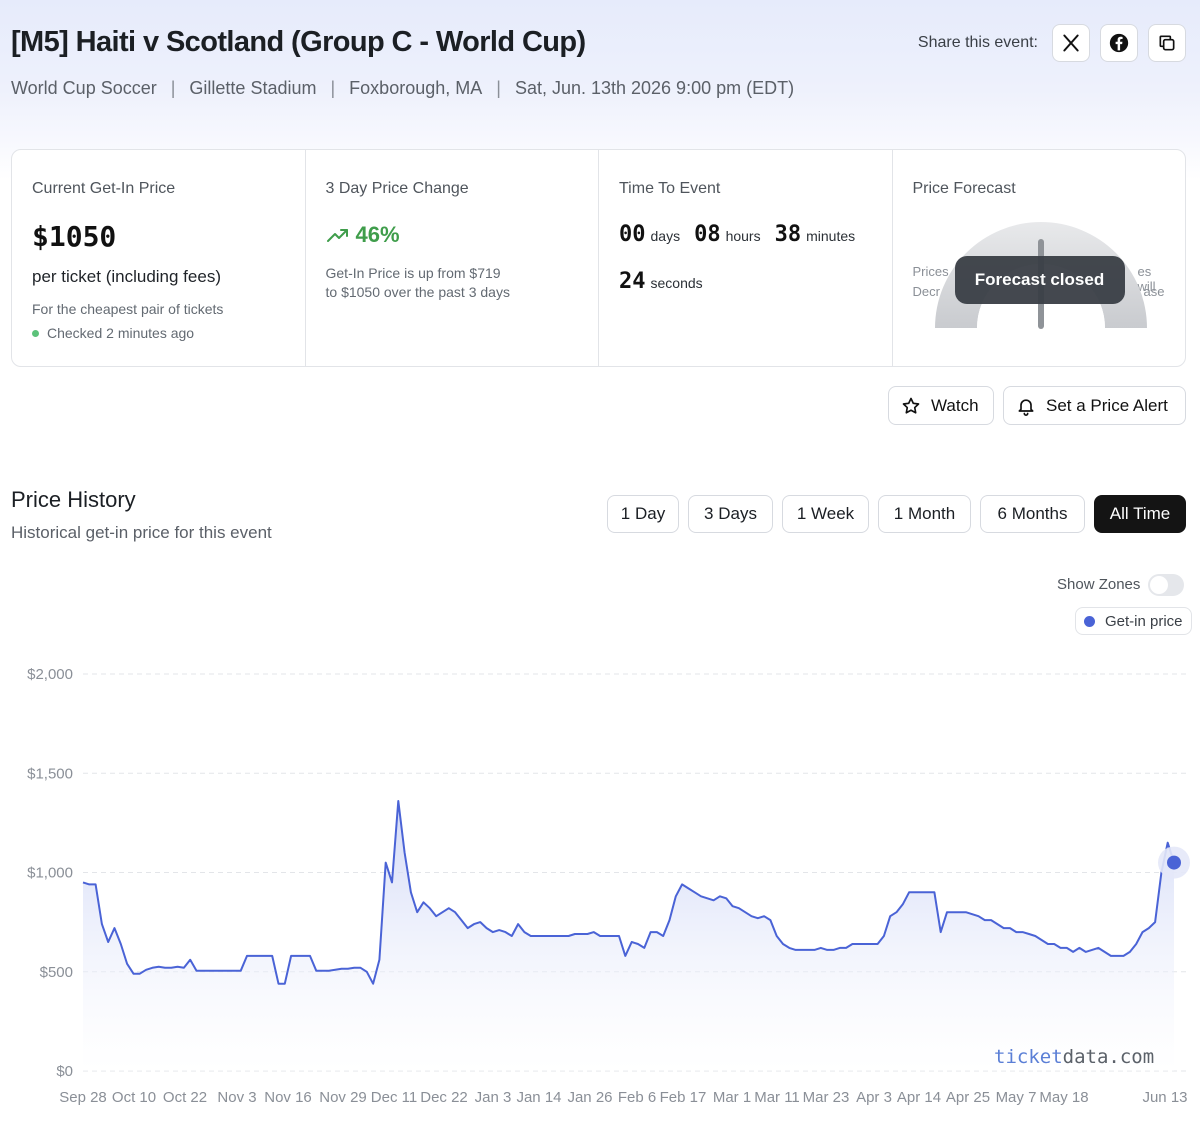  What do you see at coordinates (1026, 407) in the screenshot?
I see `bell-icon` at bounding box center [1026, 407].